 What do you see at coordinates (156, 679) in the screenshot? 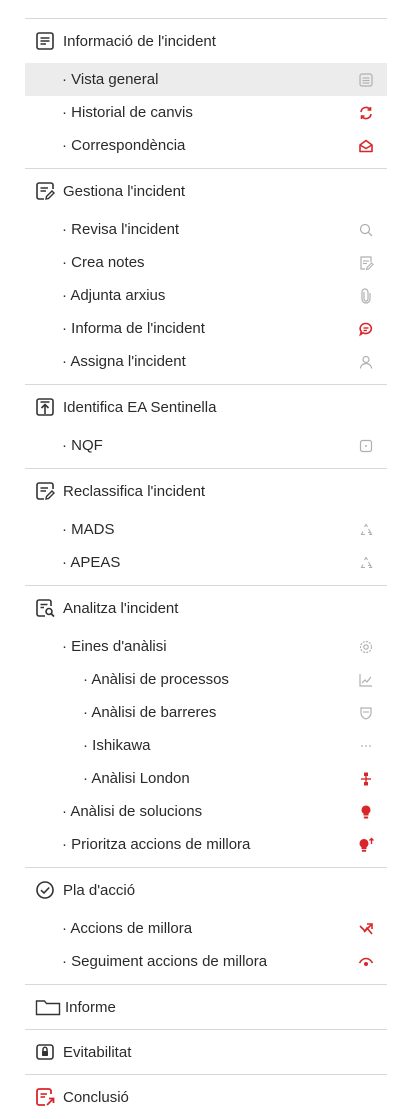
I see `menu-item-label: · Anàlisi de processos` at bounding box center [156, 679].